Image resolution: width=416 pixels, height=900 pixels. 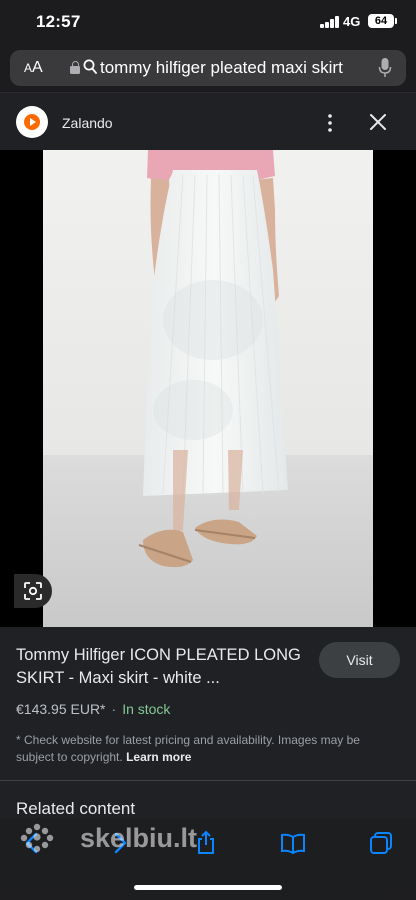 I want to click on browser-address-area: AA tommy hilfiger pleated maxi skirt, so click(x=208, y=68).